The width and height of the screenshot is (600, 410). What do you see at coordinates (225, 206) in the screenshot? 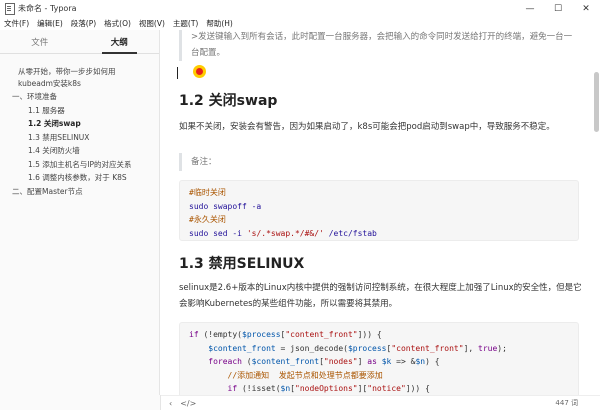
I see `code-line: sudo swapoff -a` at bounding box center [225, 206].